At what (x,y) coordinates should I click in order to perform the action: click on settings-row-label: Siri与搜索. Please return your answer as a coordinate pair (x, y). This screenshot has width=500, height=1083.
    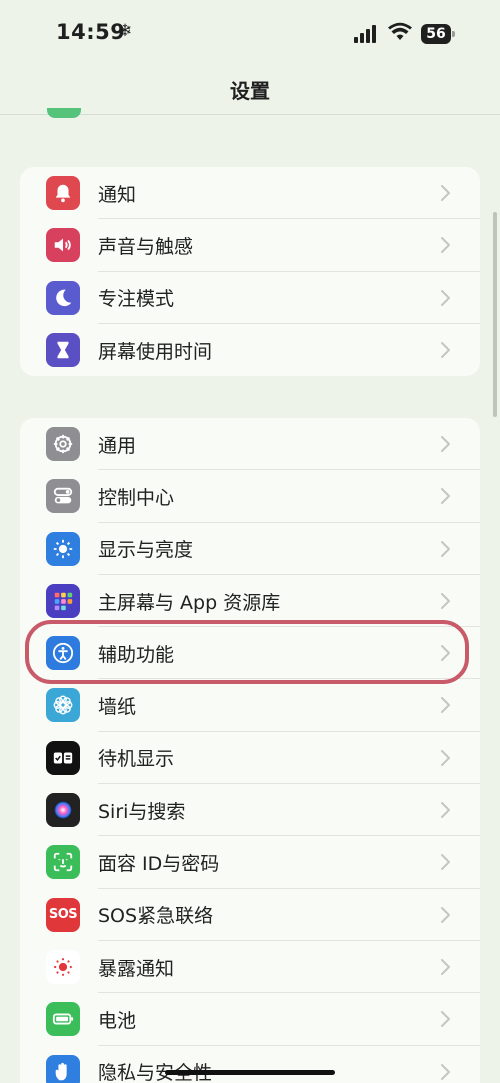
    Looking at the image, I should click on (142, 811).